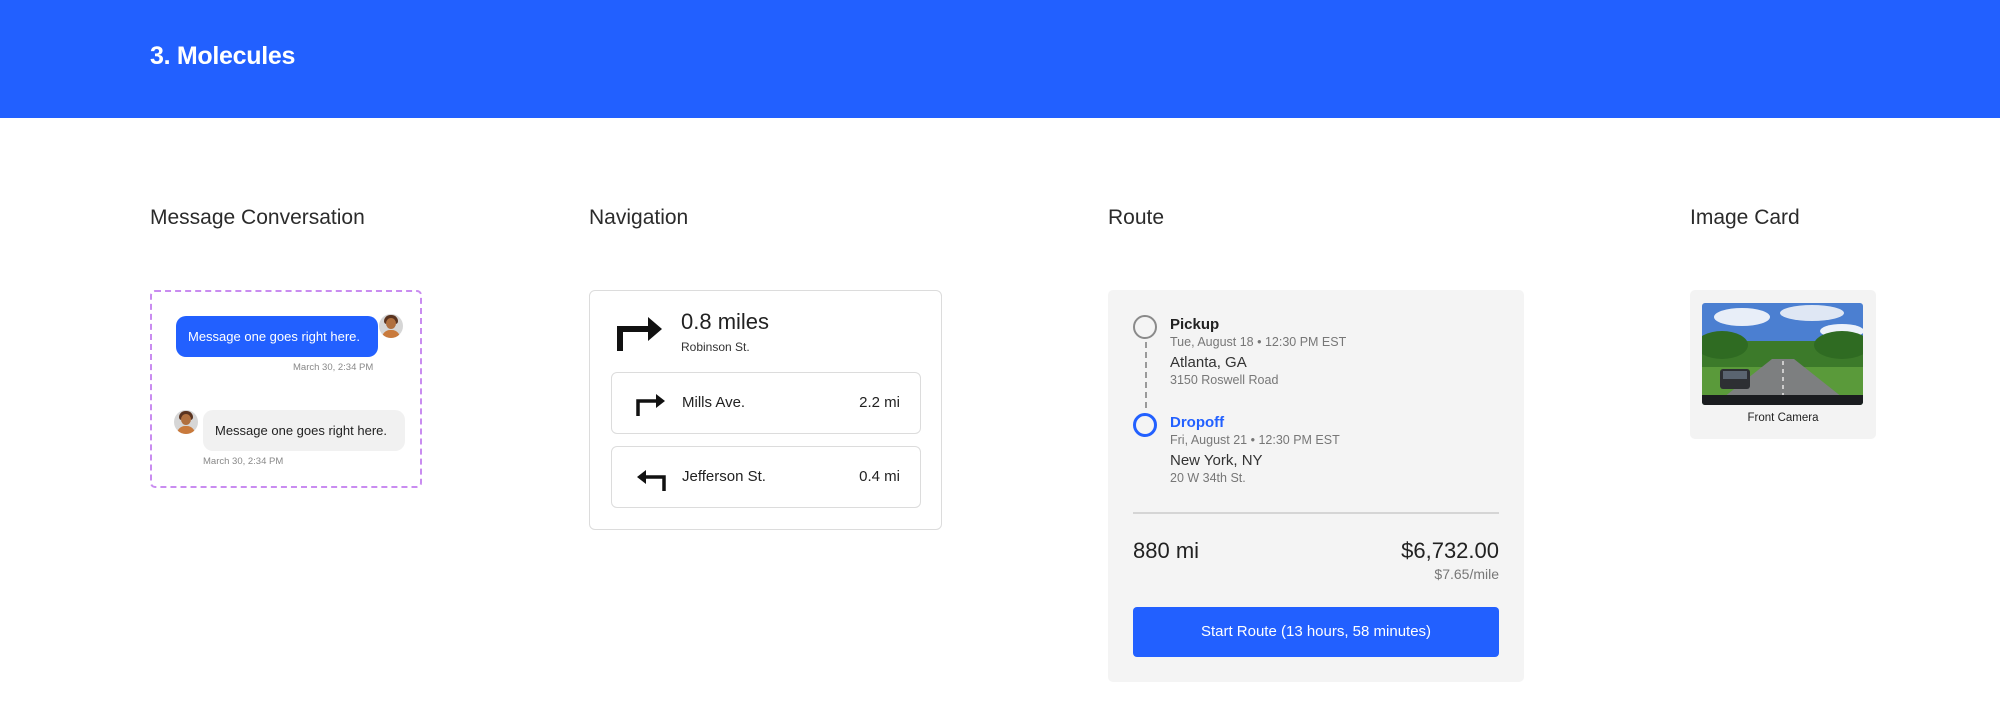  Describe the element at coordinates (1224, 380) in the screenshot. I see `pickup-street: 3150 Roswell Road` at that location.